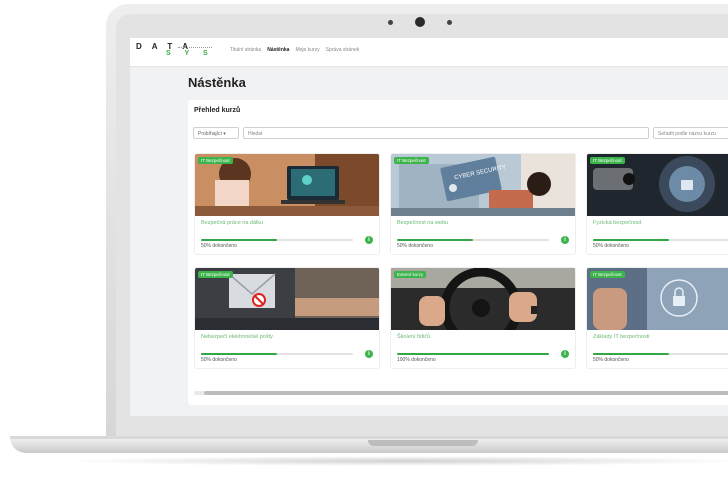  Describe the element at coordinates (217, 82) in the screenshot. I see `page-title: Nástěnka` at that location.